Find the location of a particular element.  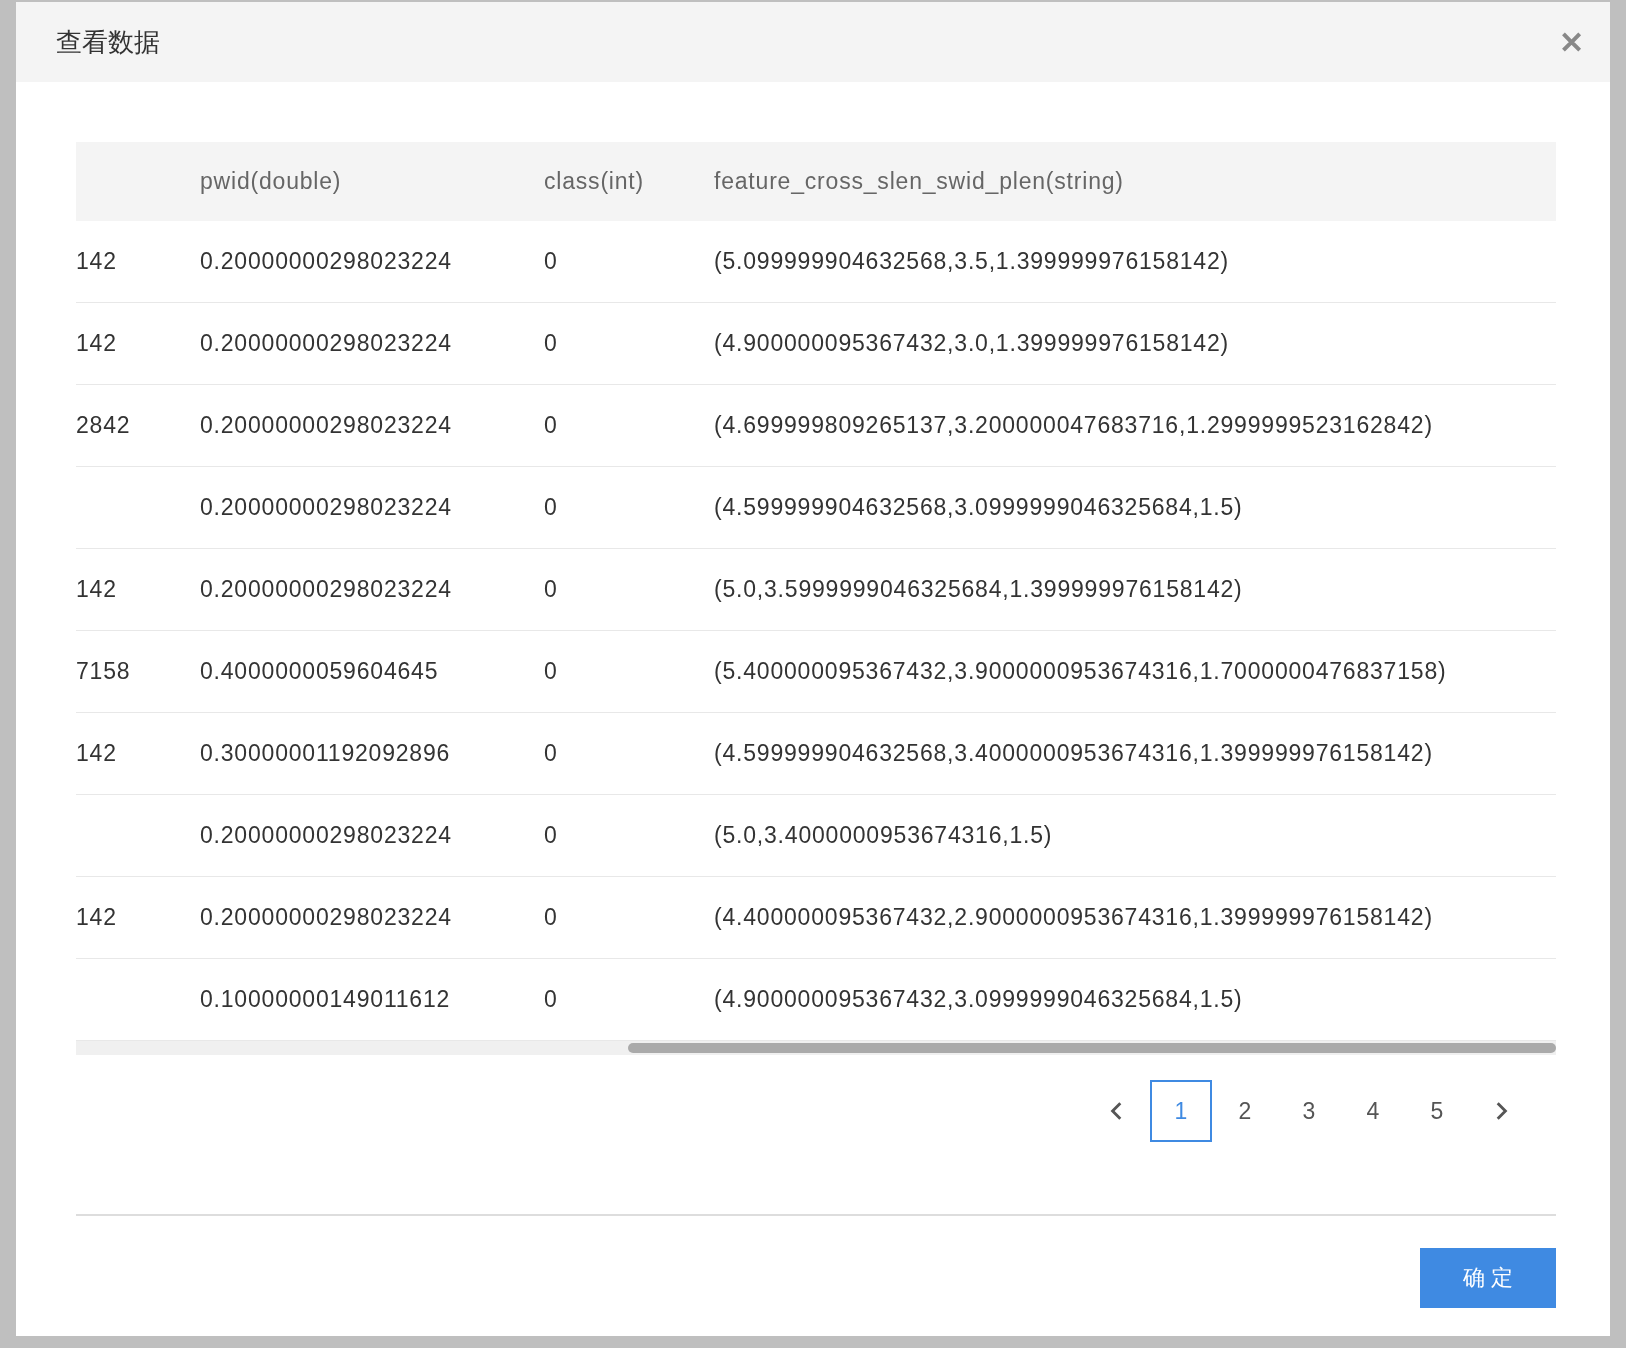

table-cell: (5.0,3.5999999046325684,1.399999976158142) is located at coordinates (978, 589).